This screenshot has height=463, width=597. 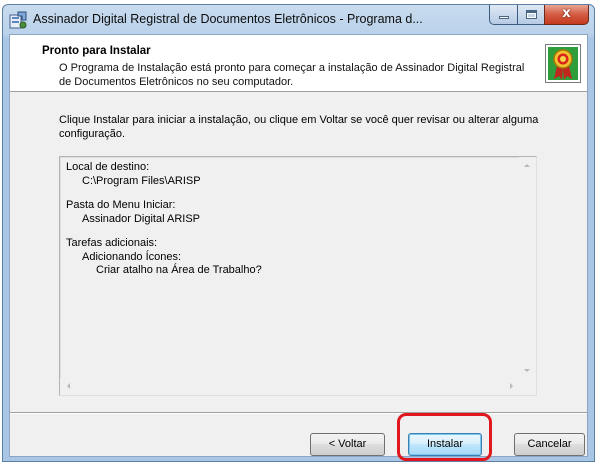 I want to click on scroll-up-icon, so click(x=527, y=165).